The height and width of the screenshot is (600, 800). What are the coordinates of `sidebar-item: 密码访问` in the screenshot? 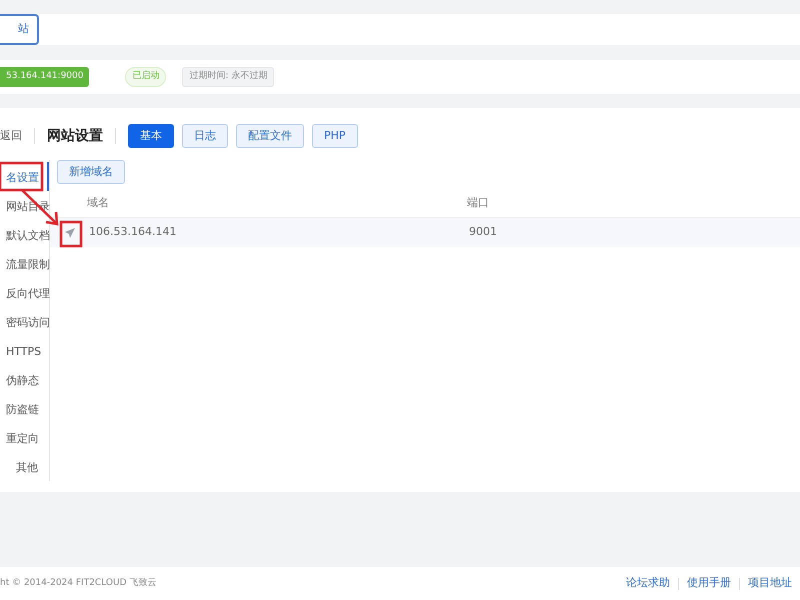 It's located at (24, 321).